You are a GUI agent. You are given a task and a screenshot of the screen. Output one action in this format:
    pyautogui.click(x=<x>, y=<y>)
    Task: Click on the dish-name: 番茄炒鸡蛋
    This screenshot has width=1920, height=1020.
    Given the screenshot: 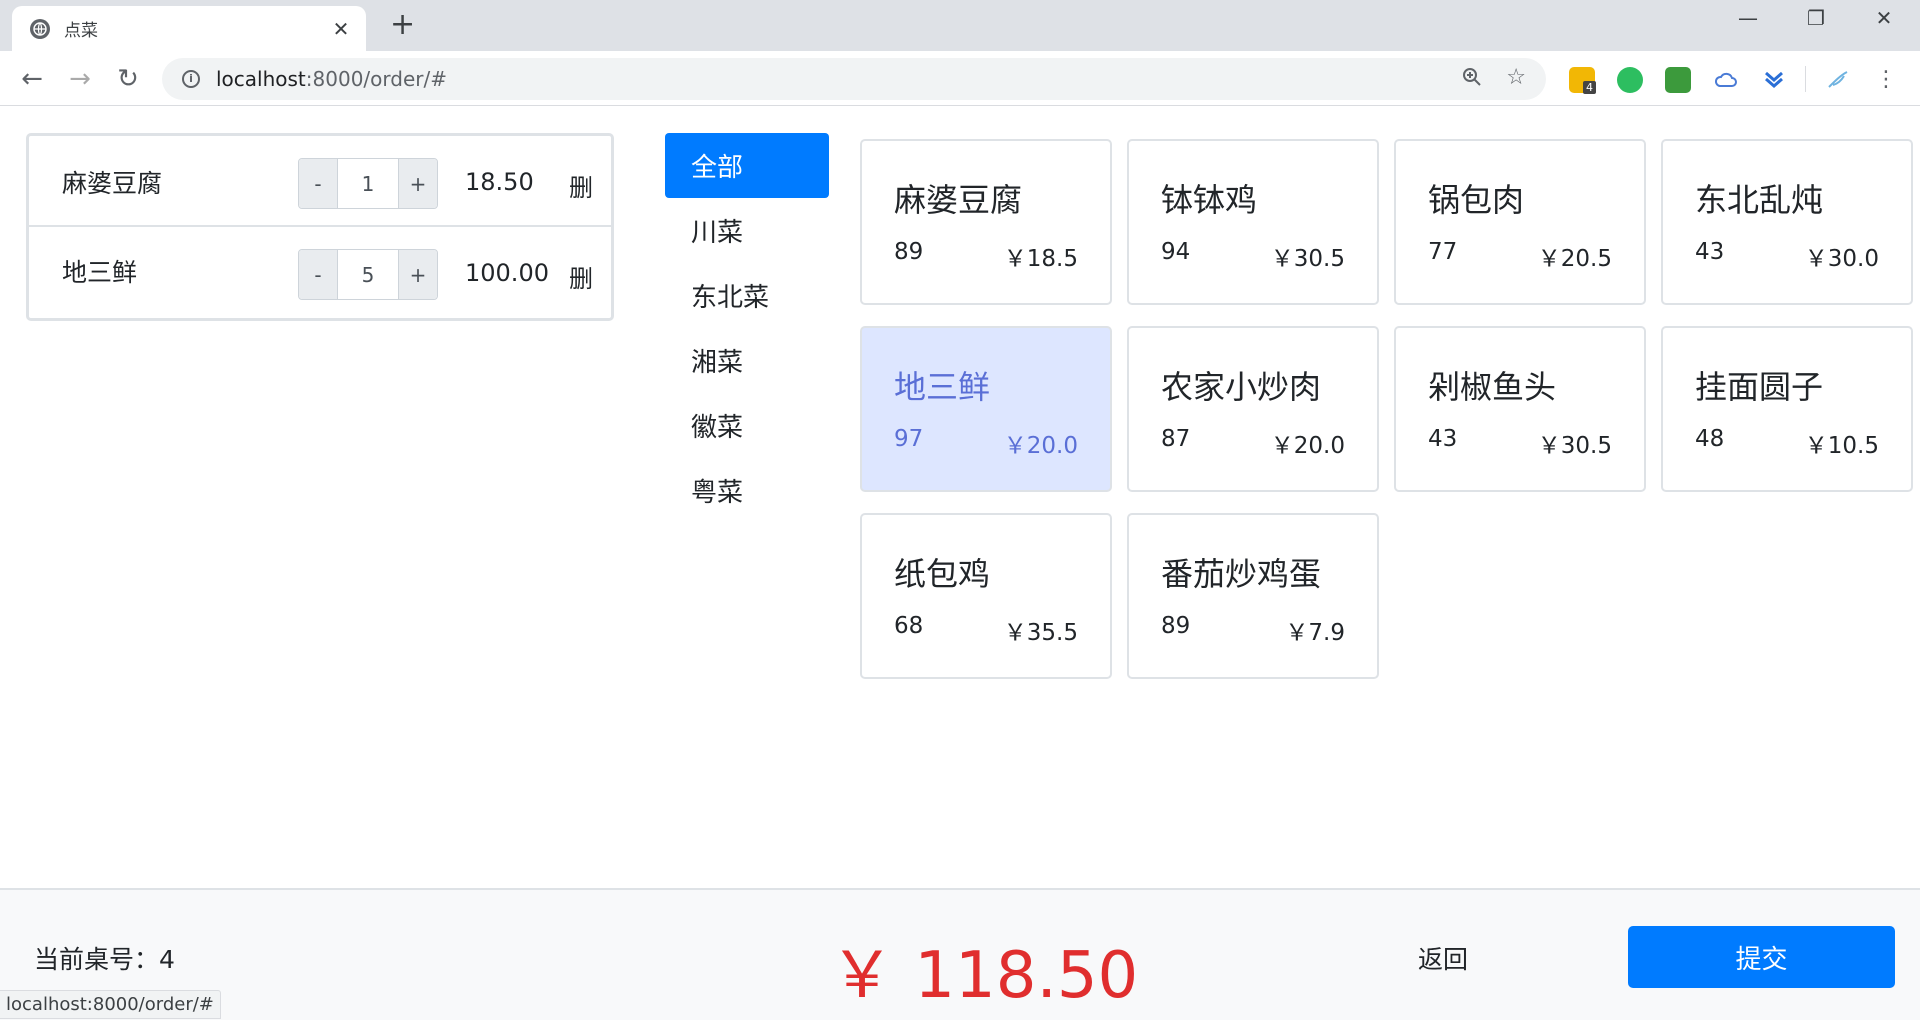 What is the action you would take?
    pyautogui.click(x=1241, y=574)
    